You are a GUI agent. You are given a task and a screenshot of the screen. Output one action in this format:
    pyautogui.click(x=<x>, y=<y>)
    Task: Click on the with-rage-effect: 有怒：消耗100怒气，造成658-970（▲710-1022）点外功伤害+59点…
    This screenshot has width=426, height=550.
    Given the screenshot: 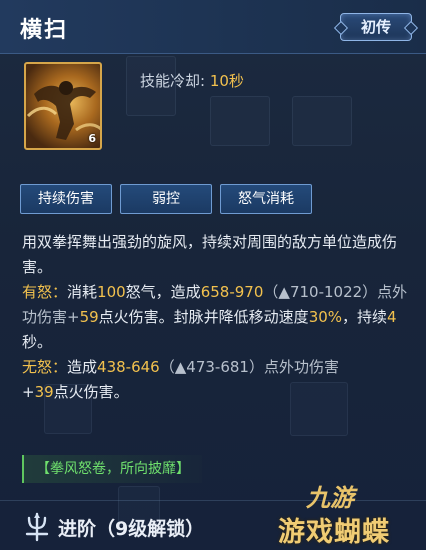 What is the action you would take?
    pyautogui.click(x=218, y=317)
    